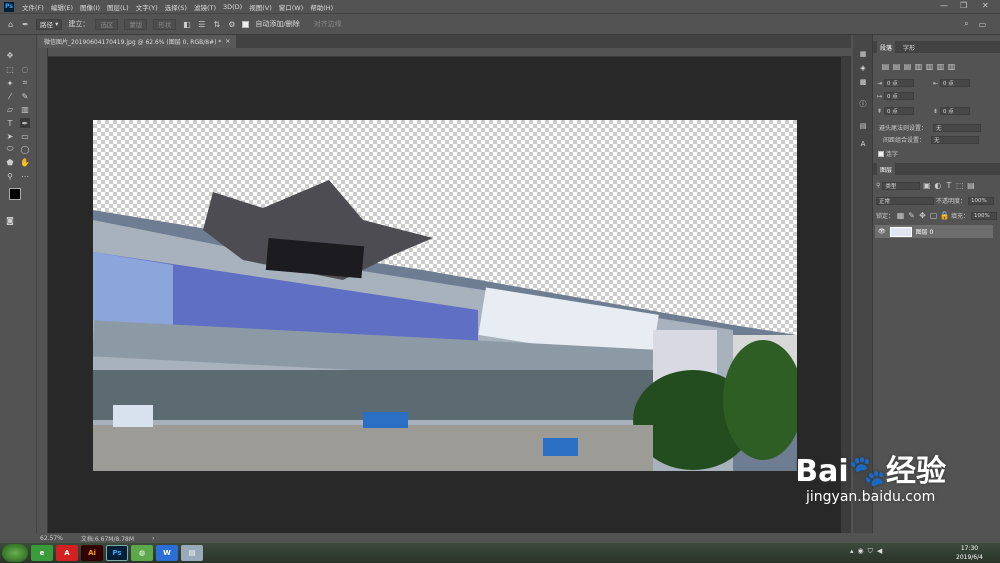  I want to click on photoshop-app-icon: Ps, so click(117, 553).